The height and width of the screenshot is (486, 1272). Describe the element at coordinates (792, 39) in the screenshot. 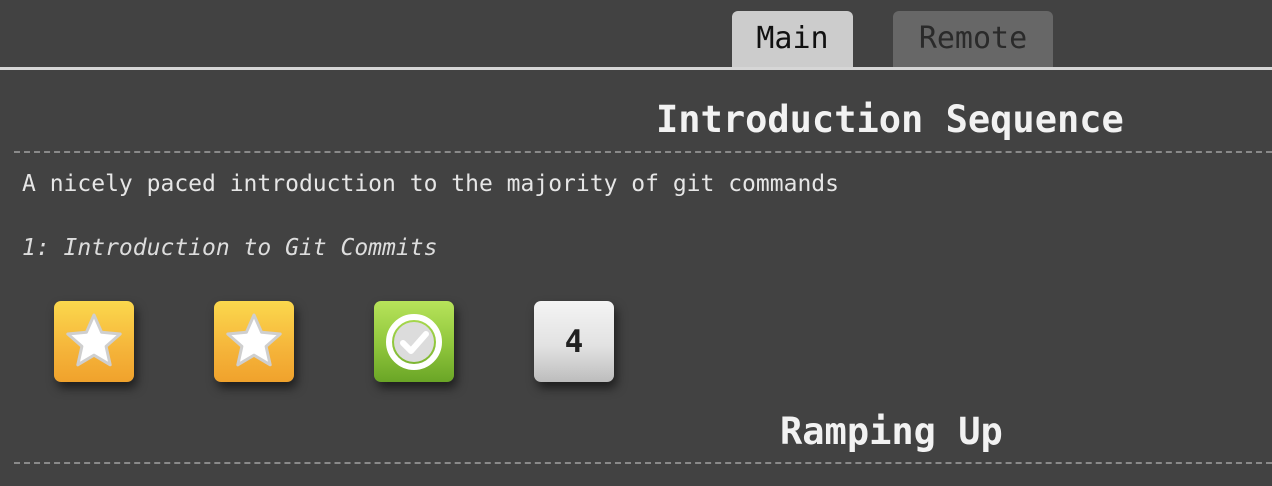

I see `tab-main: Main` at that location.